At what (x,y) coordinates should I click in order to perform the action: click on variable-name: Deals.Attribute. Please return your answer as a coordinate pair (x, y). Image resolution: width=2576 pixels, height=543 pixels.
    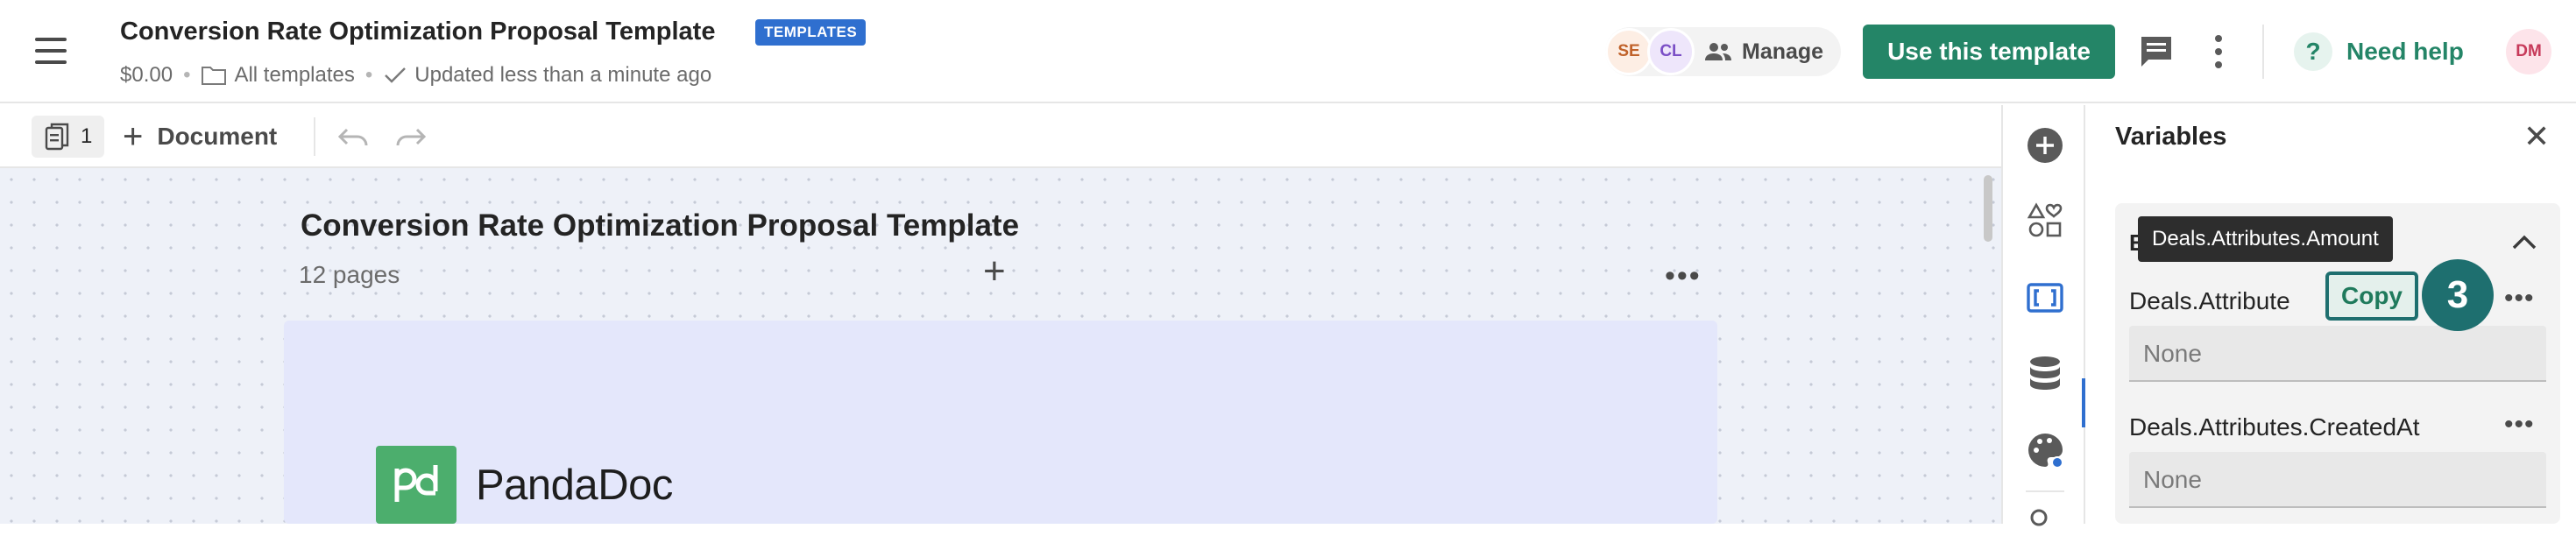
    Looking at the image, I should click on (2209, 300).